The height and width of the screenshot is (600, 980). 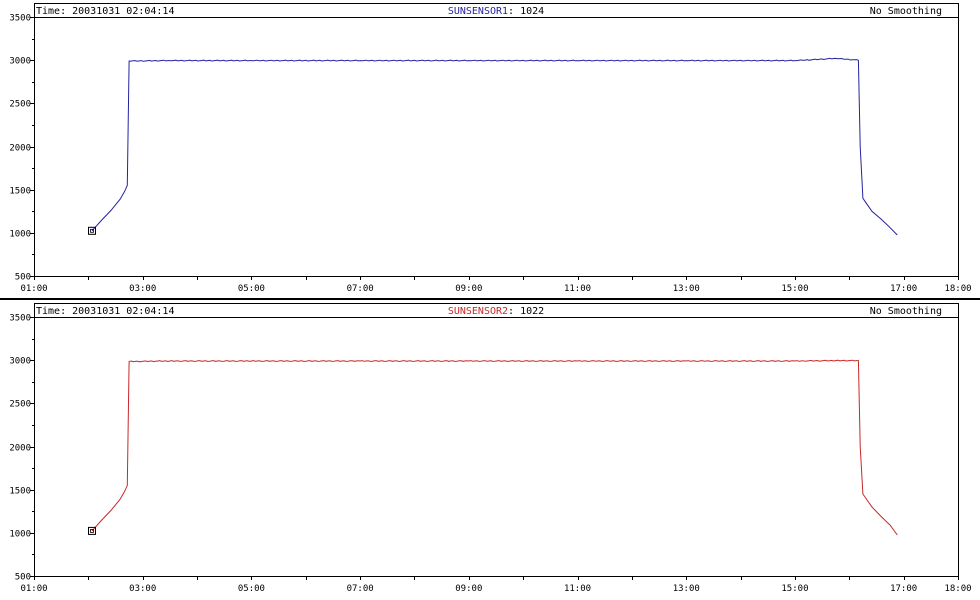 I want to click on sensor-value: : 1024, so click(x=526, y=11).